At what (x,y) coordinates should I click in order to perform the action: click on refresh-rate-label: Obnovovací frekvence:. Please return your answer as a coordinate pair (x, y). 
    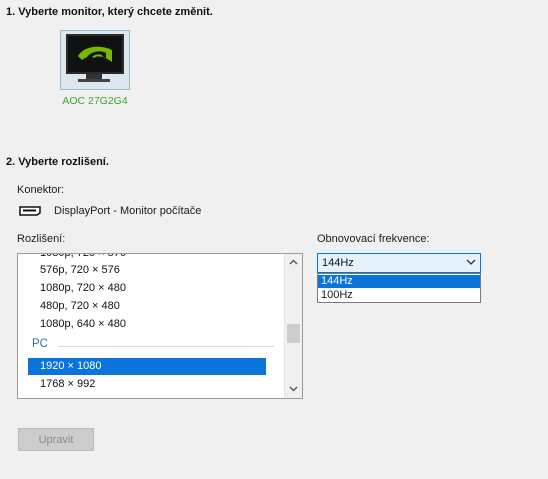
    Looking at the image, I should click on (373, 239).